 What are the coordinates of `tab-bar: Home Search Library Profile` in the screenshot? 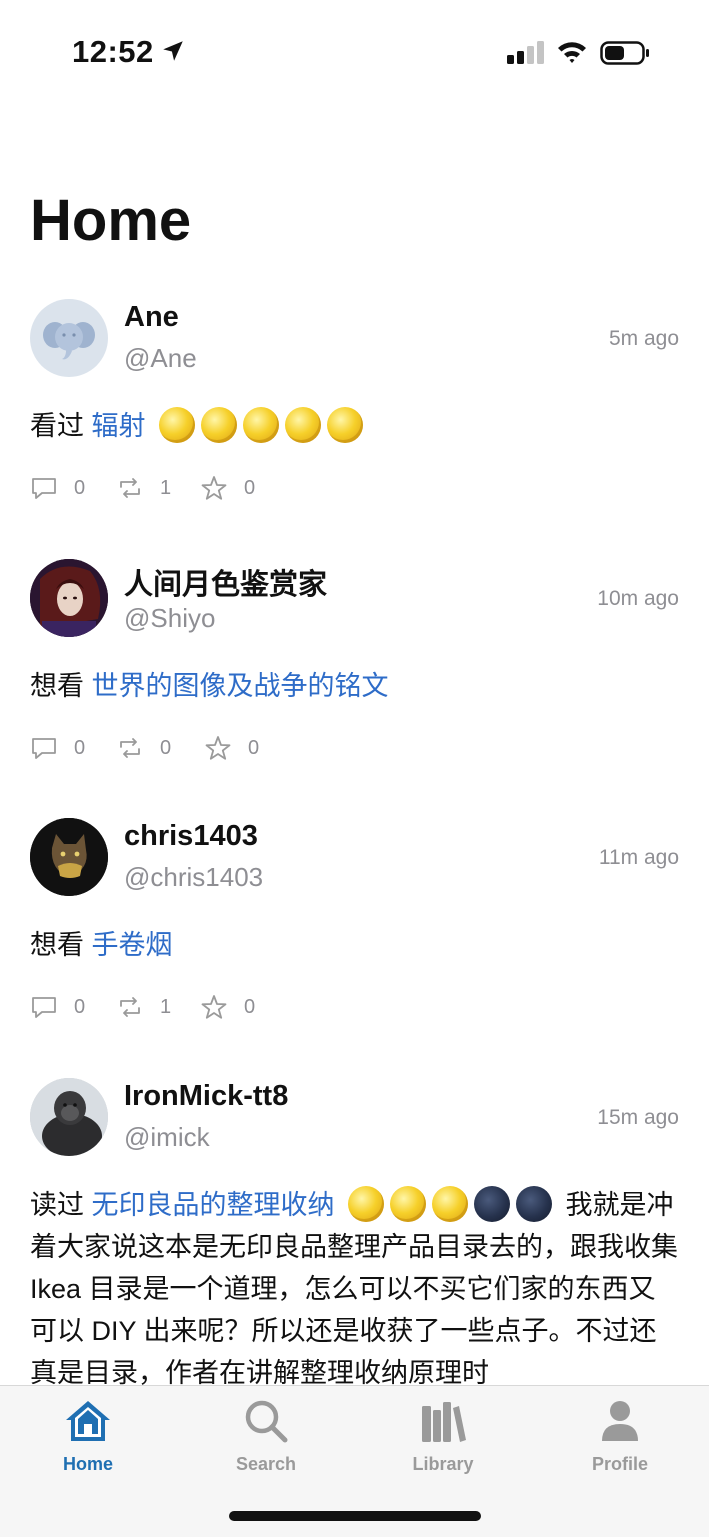 It's located at (354, 1461).